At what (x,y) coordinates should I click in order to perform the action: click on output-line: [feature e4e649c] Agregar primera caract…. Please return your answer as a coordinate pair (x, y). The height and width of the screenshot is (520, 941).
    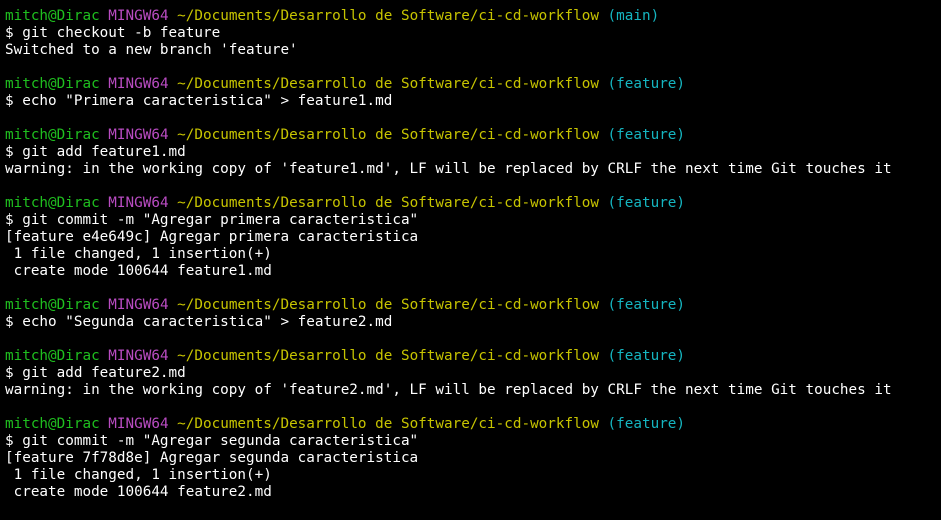
    Looking at the image, I should click on (473, 237).